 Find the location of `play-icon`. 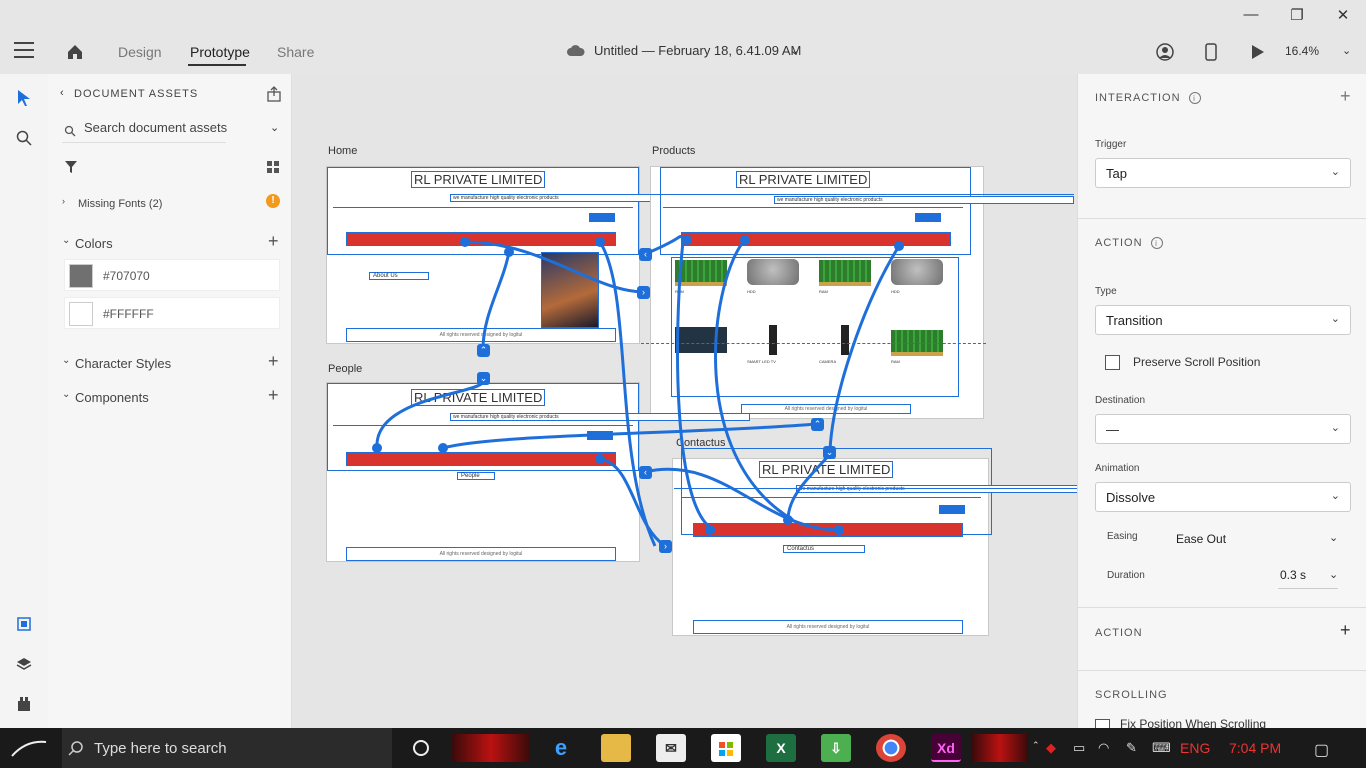

play-icon is located at coordinates (1258, 52).